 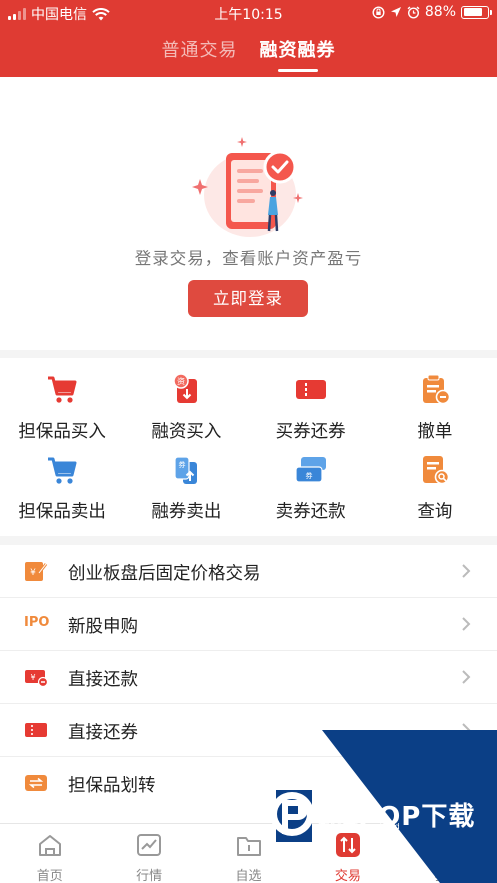 I want to click on list-label: 直接还券, so click(x=103, y=733).